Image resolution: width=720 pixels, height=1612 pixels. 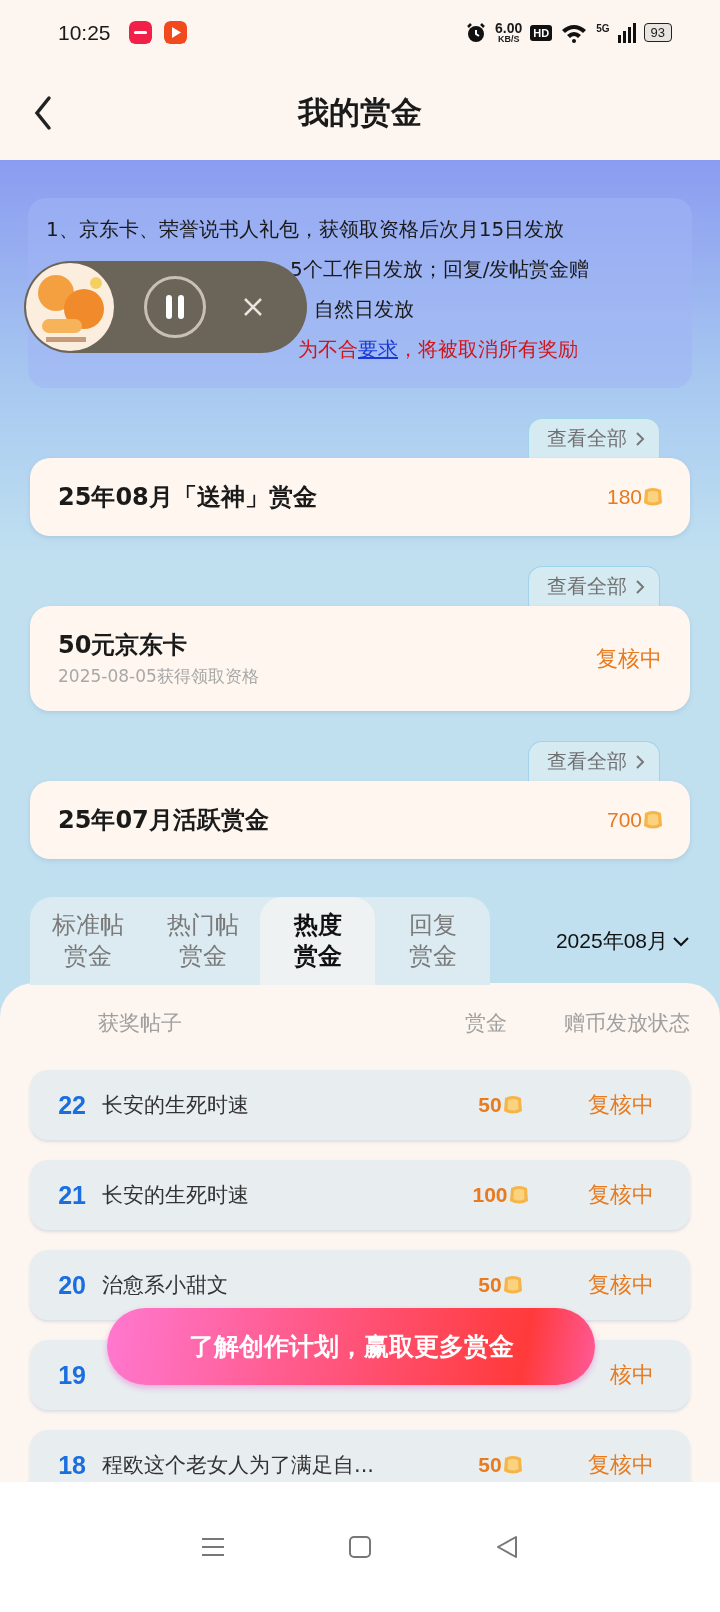 I want to click on post-row: 18 程欧这个老女人为了满足自... 50 复核中, so click(x=360, y=1456).